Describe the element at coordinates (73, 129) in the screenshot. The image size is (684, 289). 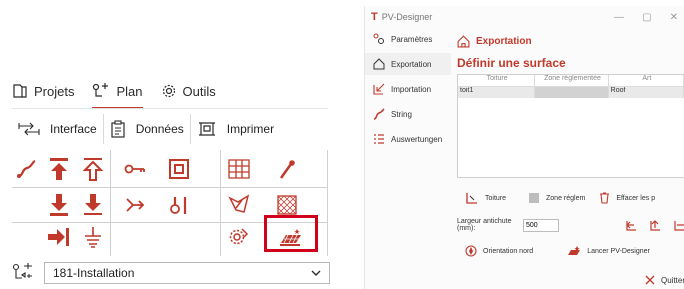
I see `interface-label: Interface` at that location.